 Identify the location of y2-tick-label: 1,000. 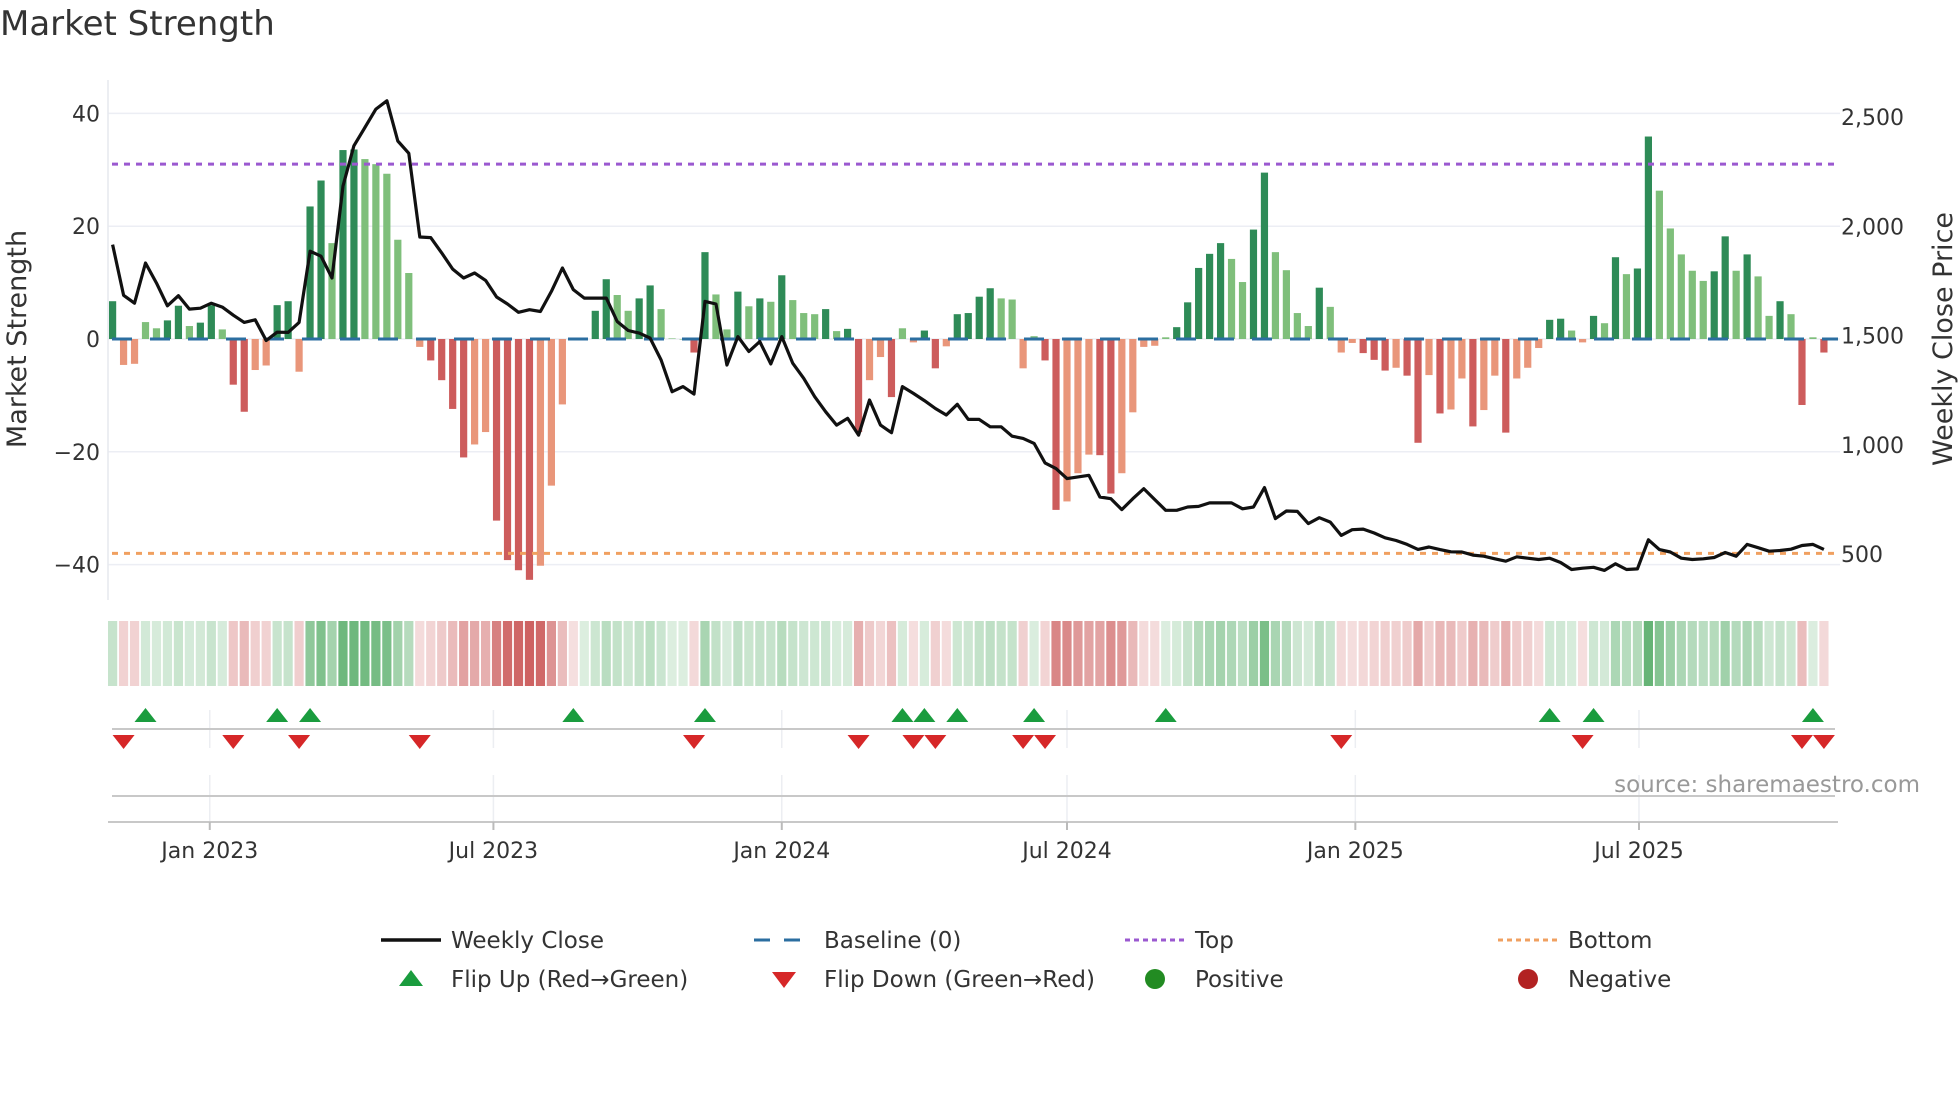
(1872, 446).